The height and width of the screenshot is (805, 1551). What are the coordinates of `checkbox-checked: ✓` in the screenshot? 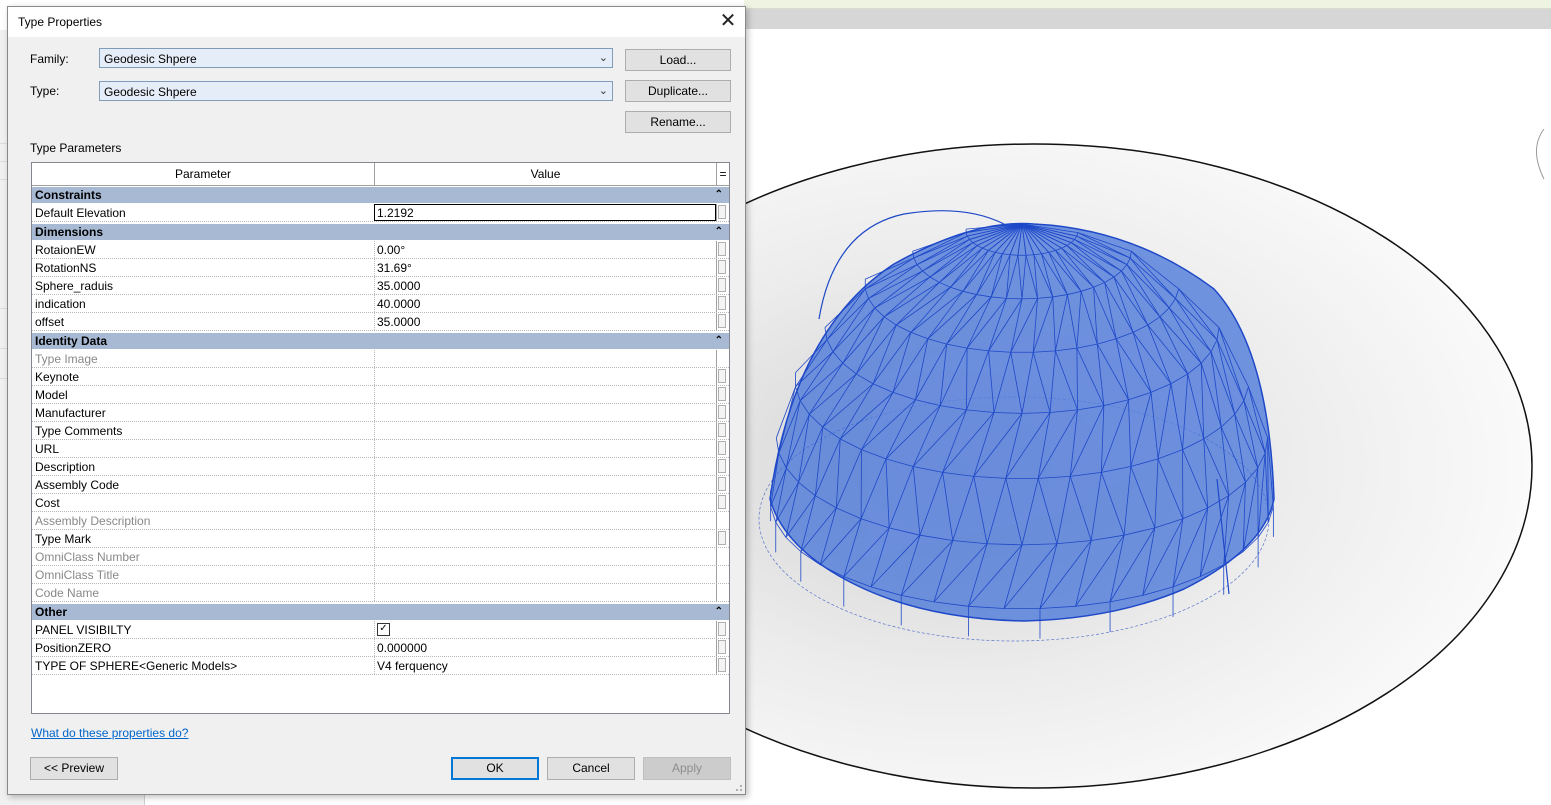 It's located at (383, 629).